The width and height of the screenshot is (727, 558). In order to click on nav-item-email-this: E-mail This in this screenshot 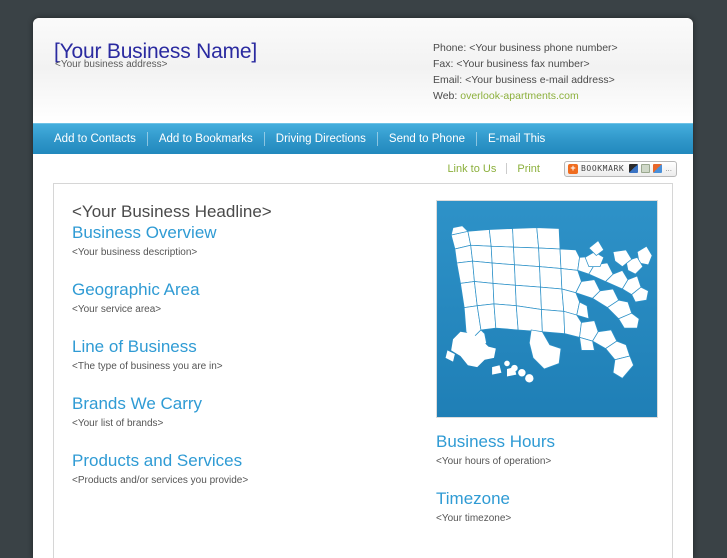, I will do `click(516, 139)`.